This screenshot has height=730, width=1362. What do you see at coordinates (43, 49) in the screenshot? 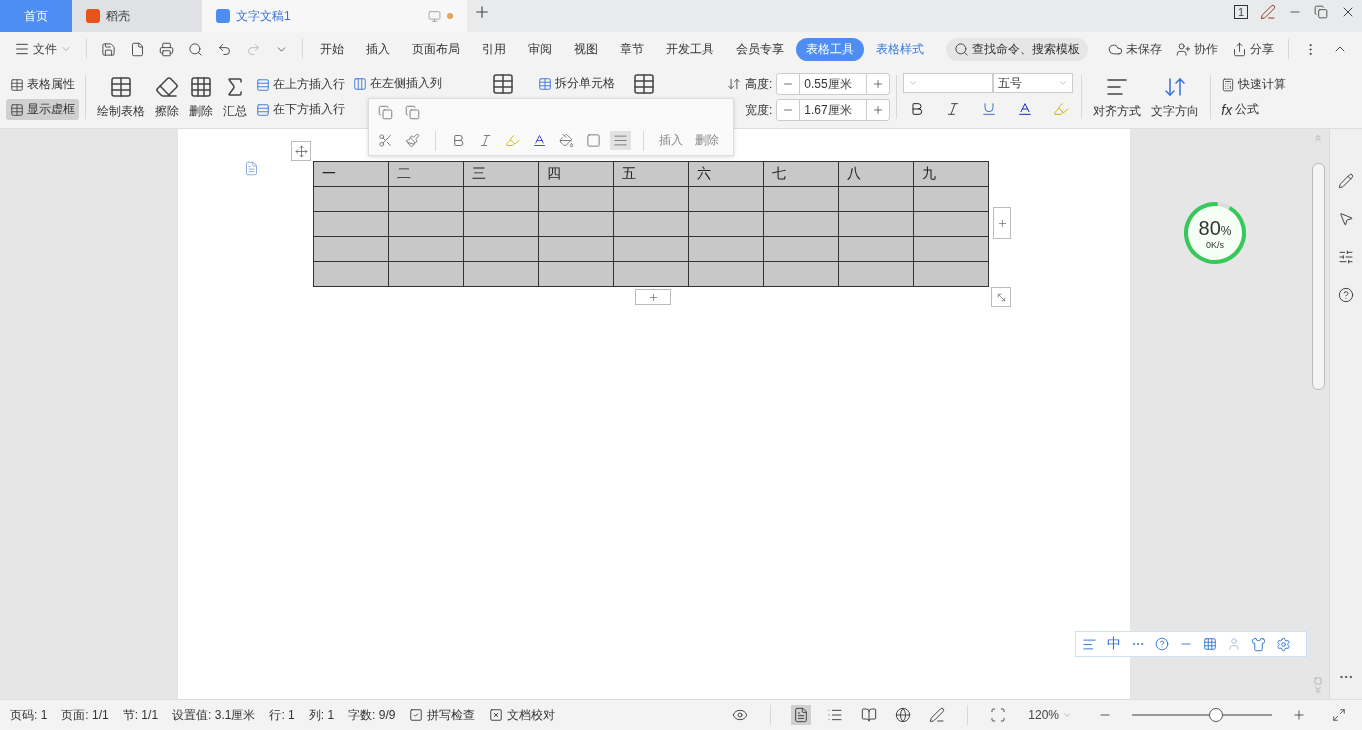
I see `file-menu: 文件` at bounding box center [43, 49].